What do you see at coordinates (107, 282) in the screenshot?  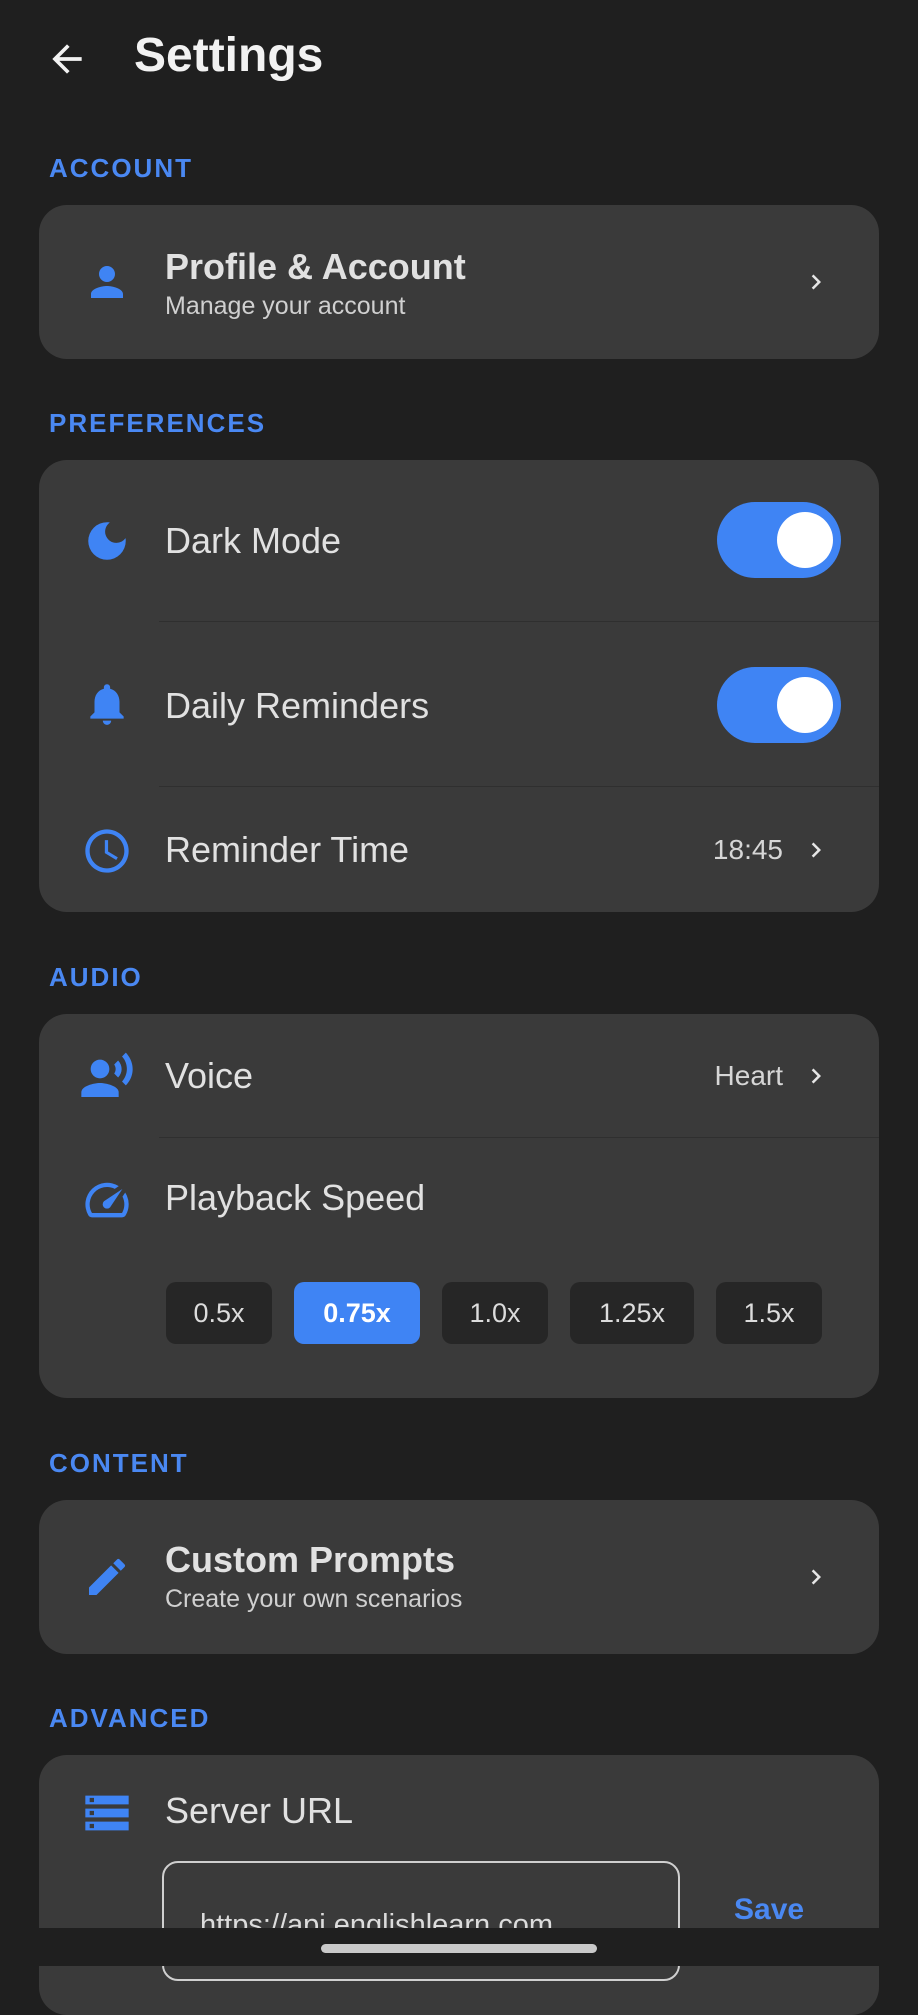 I see `person-icon` at bounding box center [107, 282].